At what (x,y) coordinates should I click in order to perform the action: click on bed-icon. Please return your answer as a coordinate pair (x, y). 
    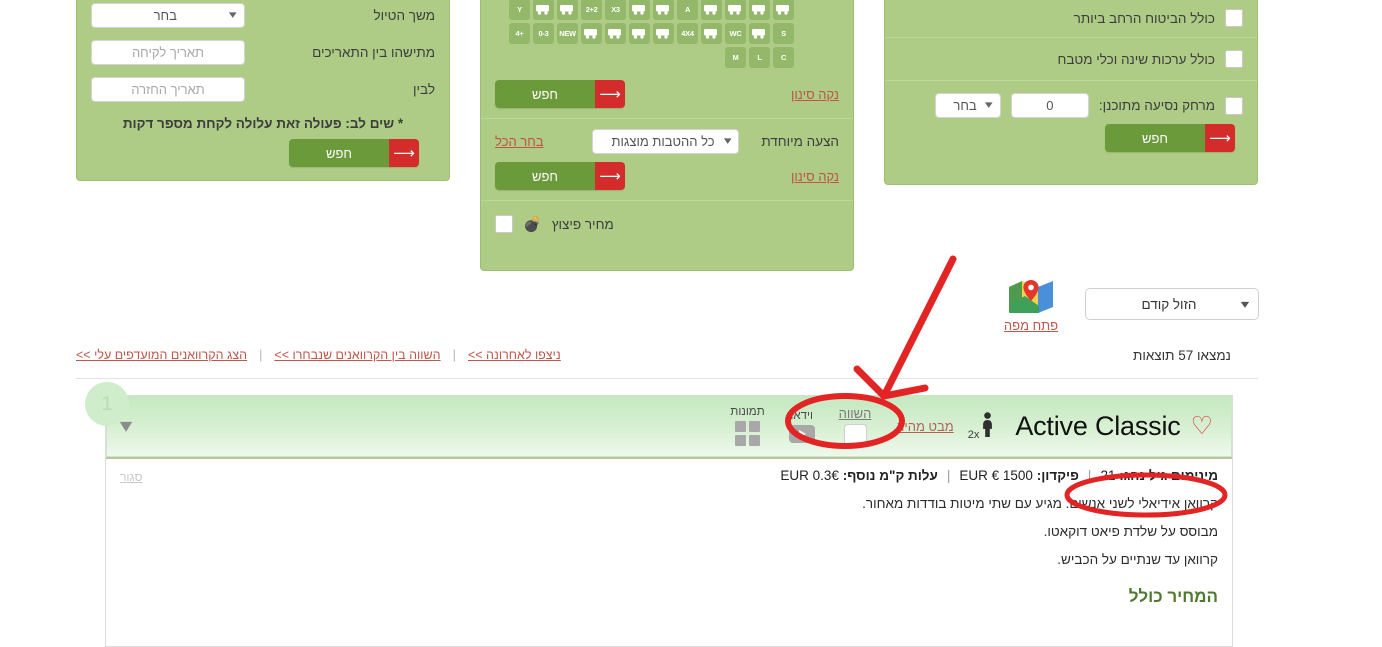
    Looking at the image, I should click on (639, 33).